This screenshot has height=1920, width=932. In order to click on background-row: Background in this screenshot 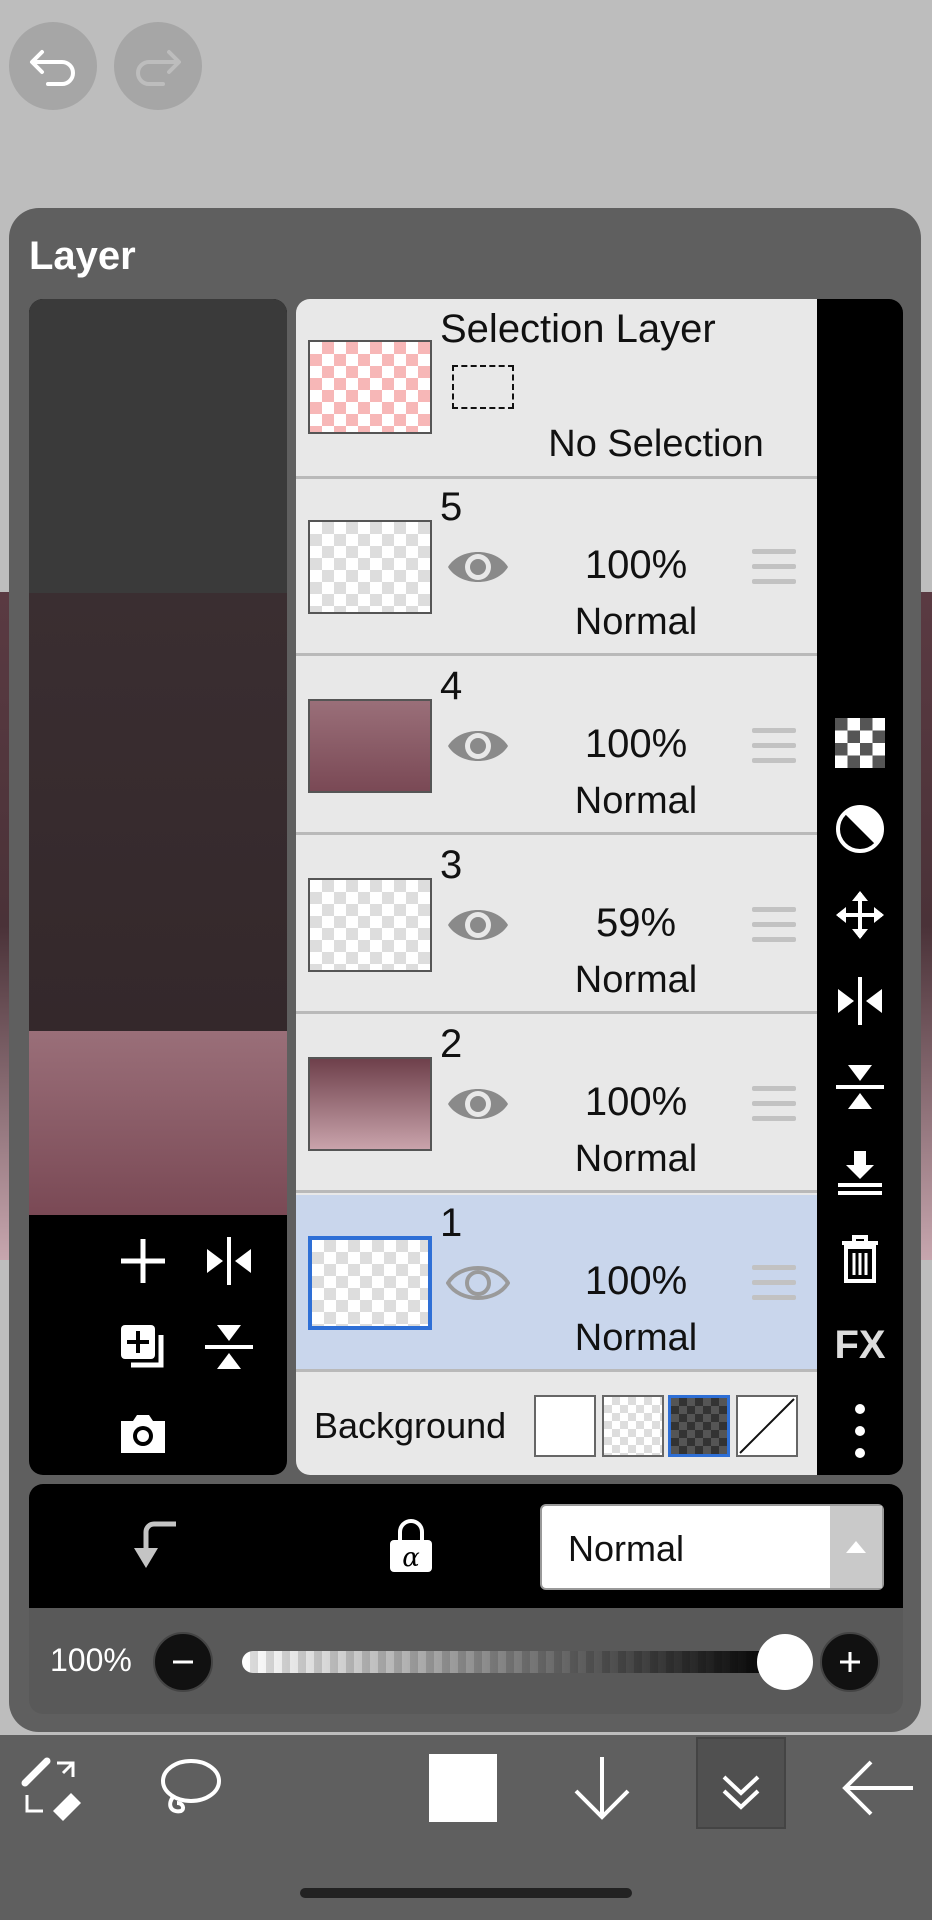, I will do `click(556, 1425)`.